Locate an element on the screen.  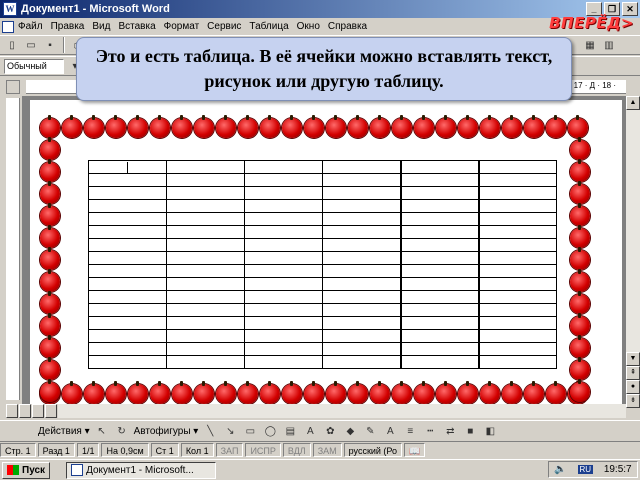
status-trk: ИСПР is located at coordinates (263, 450).